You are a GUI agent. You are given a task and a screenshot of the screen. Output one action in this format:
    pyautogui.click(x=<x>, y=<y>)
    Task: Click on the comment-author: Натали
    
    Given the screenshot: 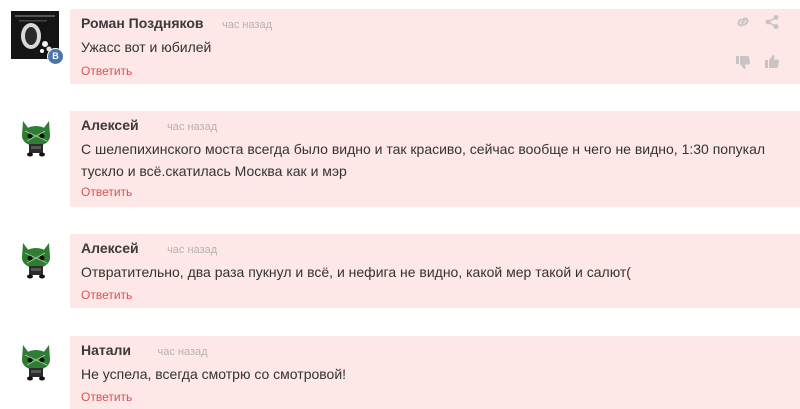 What is the action you would take?
    pyautogui.click(x=106, y=350)
    